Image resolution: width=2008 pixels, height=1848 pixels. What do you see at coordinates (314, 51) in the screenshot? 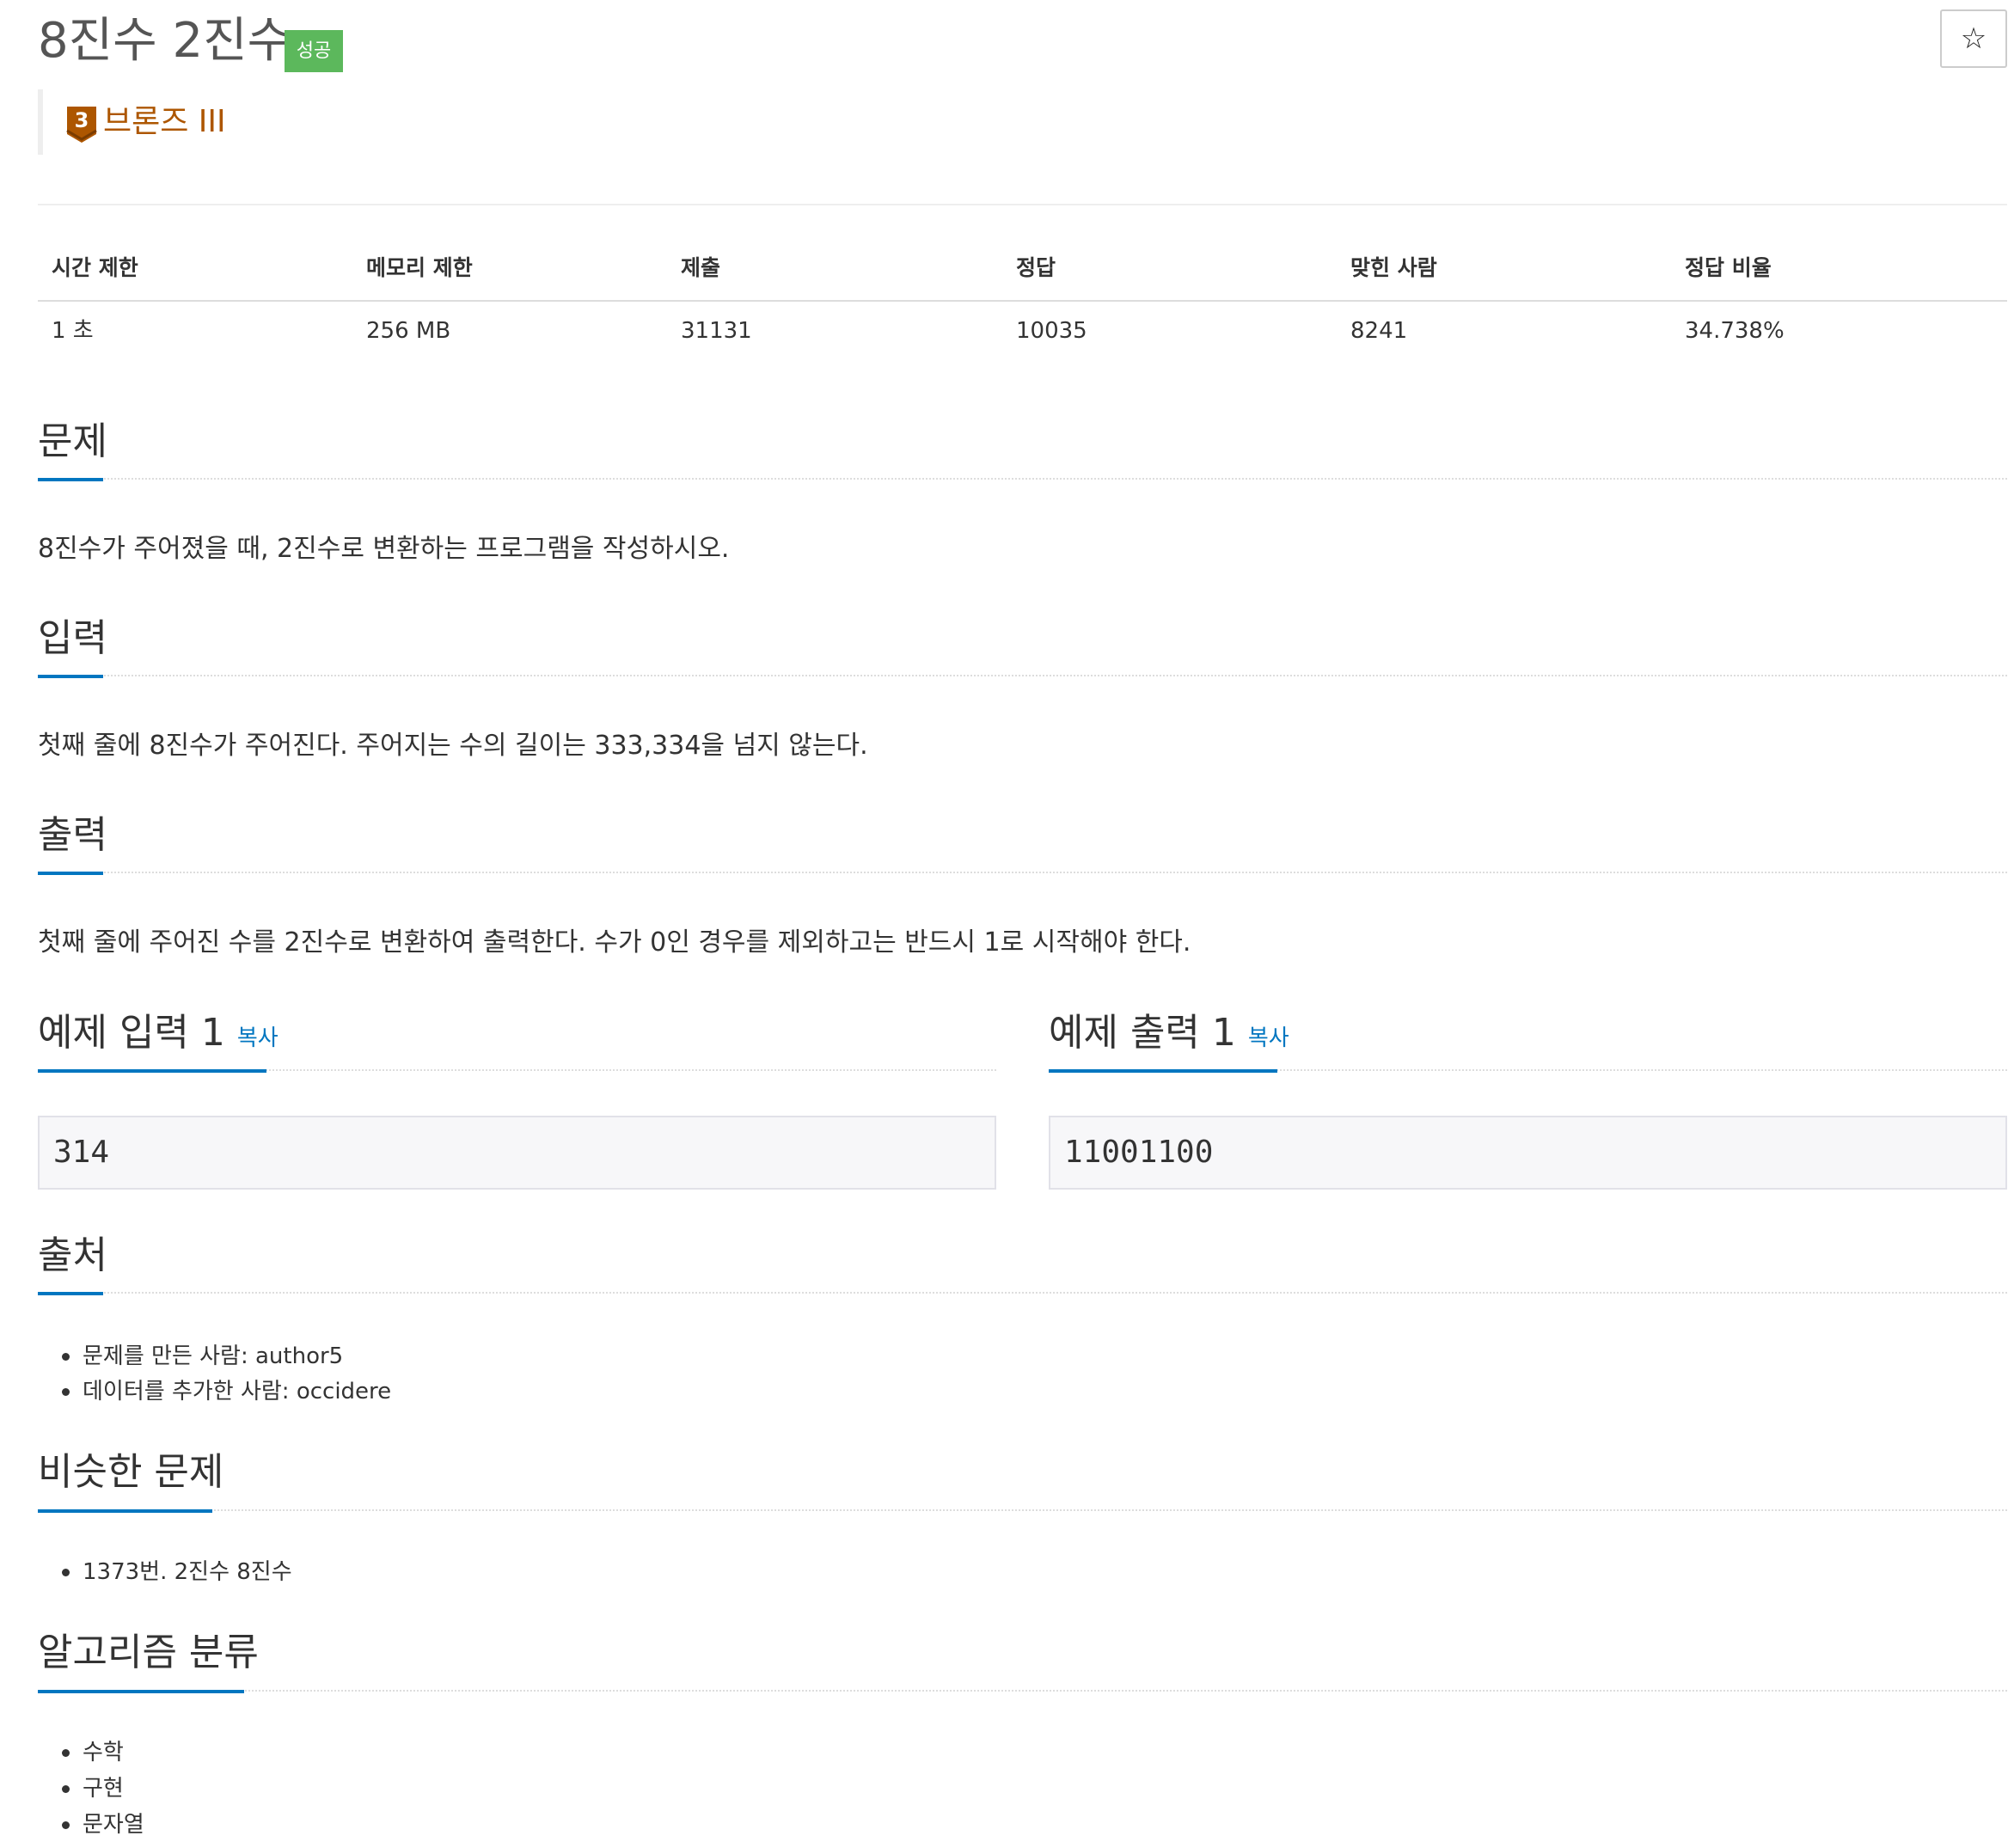
I see `result-badge: 성공` at bounding box center [314, 51].